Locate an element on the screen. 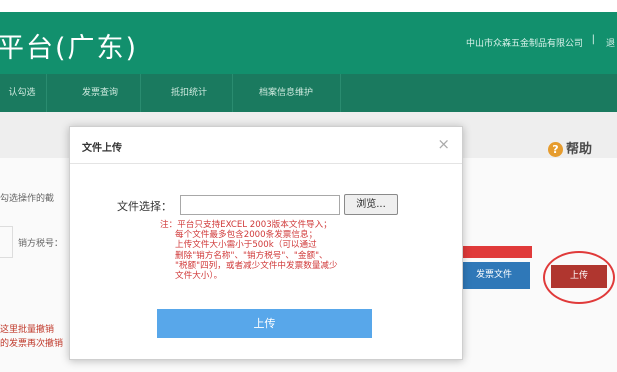  dialog-title: 文件上传 is located at coordinates (102, 148).